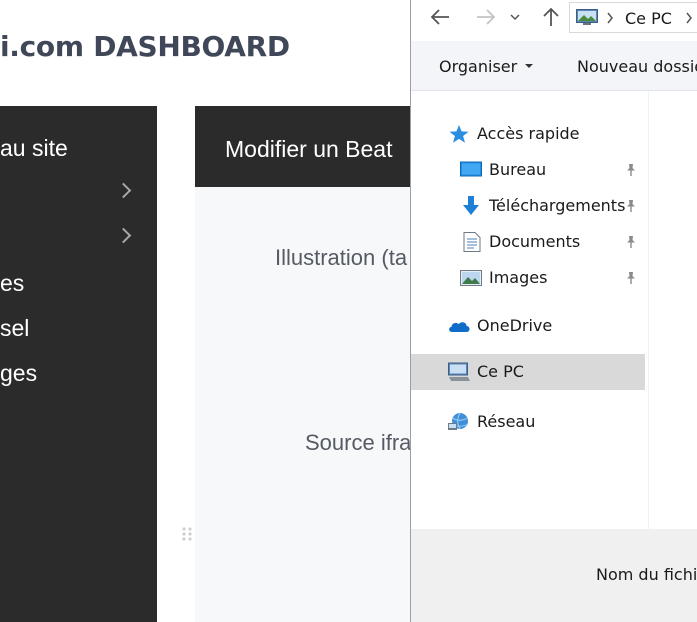 The width and height of the screenshot is (697, 622). I want to click on tree-item-bureau: Bureau, so click(528, 170).